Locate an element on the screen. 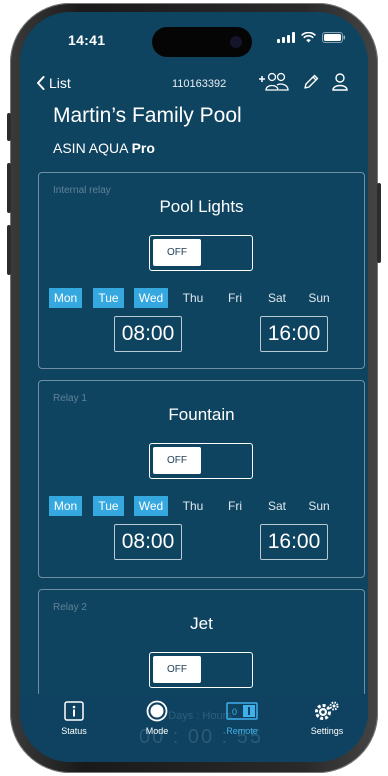  device-id: 110163392 is located at coordinates (199, 84).